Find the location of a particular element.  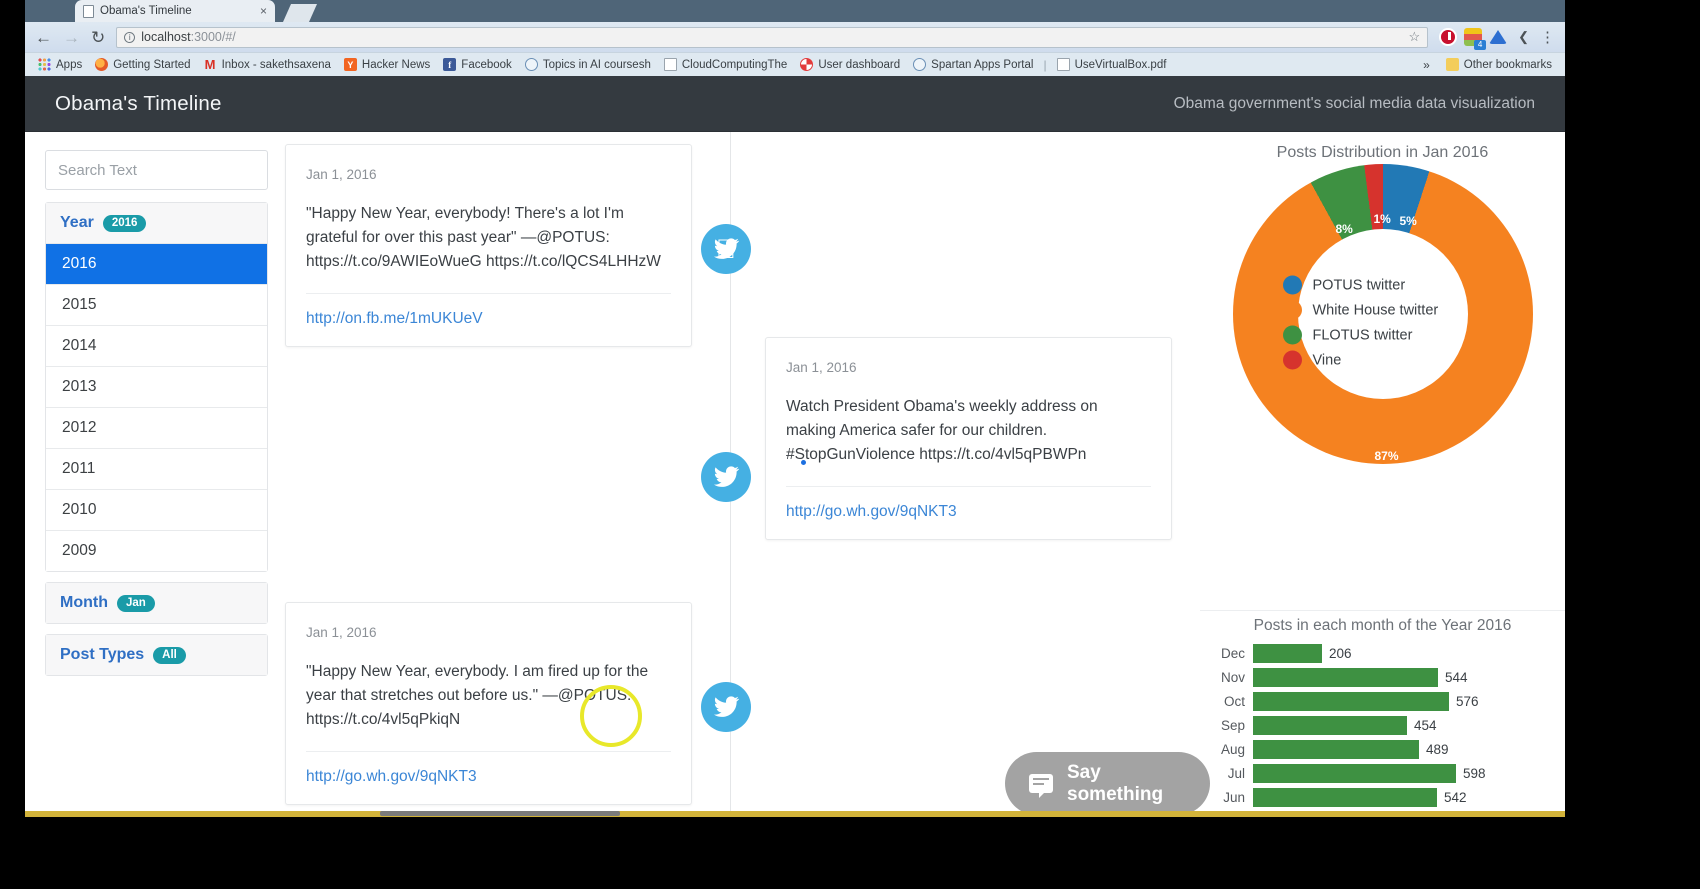

close-icon: × is located at coordinates (263, 11).